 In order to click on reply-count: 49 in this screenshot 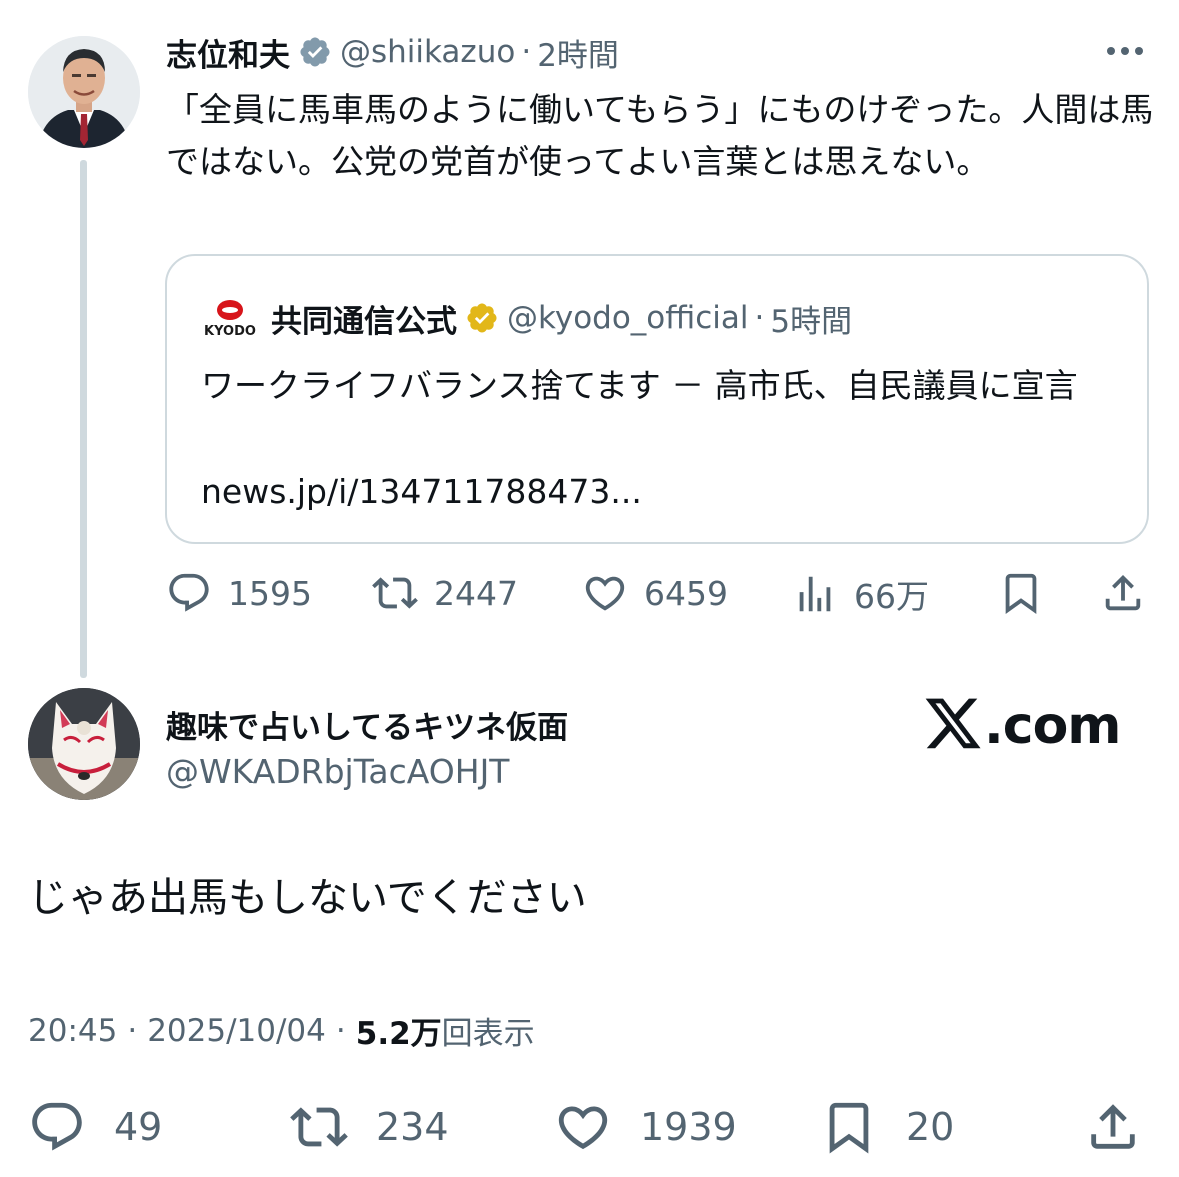, I will do `click(138, 1127)`.